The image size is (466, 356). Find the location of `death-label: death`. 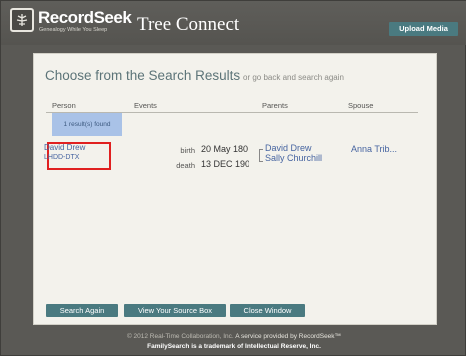

death-label: death is located at coordinates (185, 165).